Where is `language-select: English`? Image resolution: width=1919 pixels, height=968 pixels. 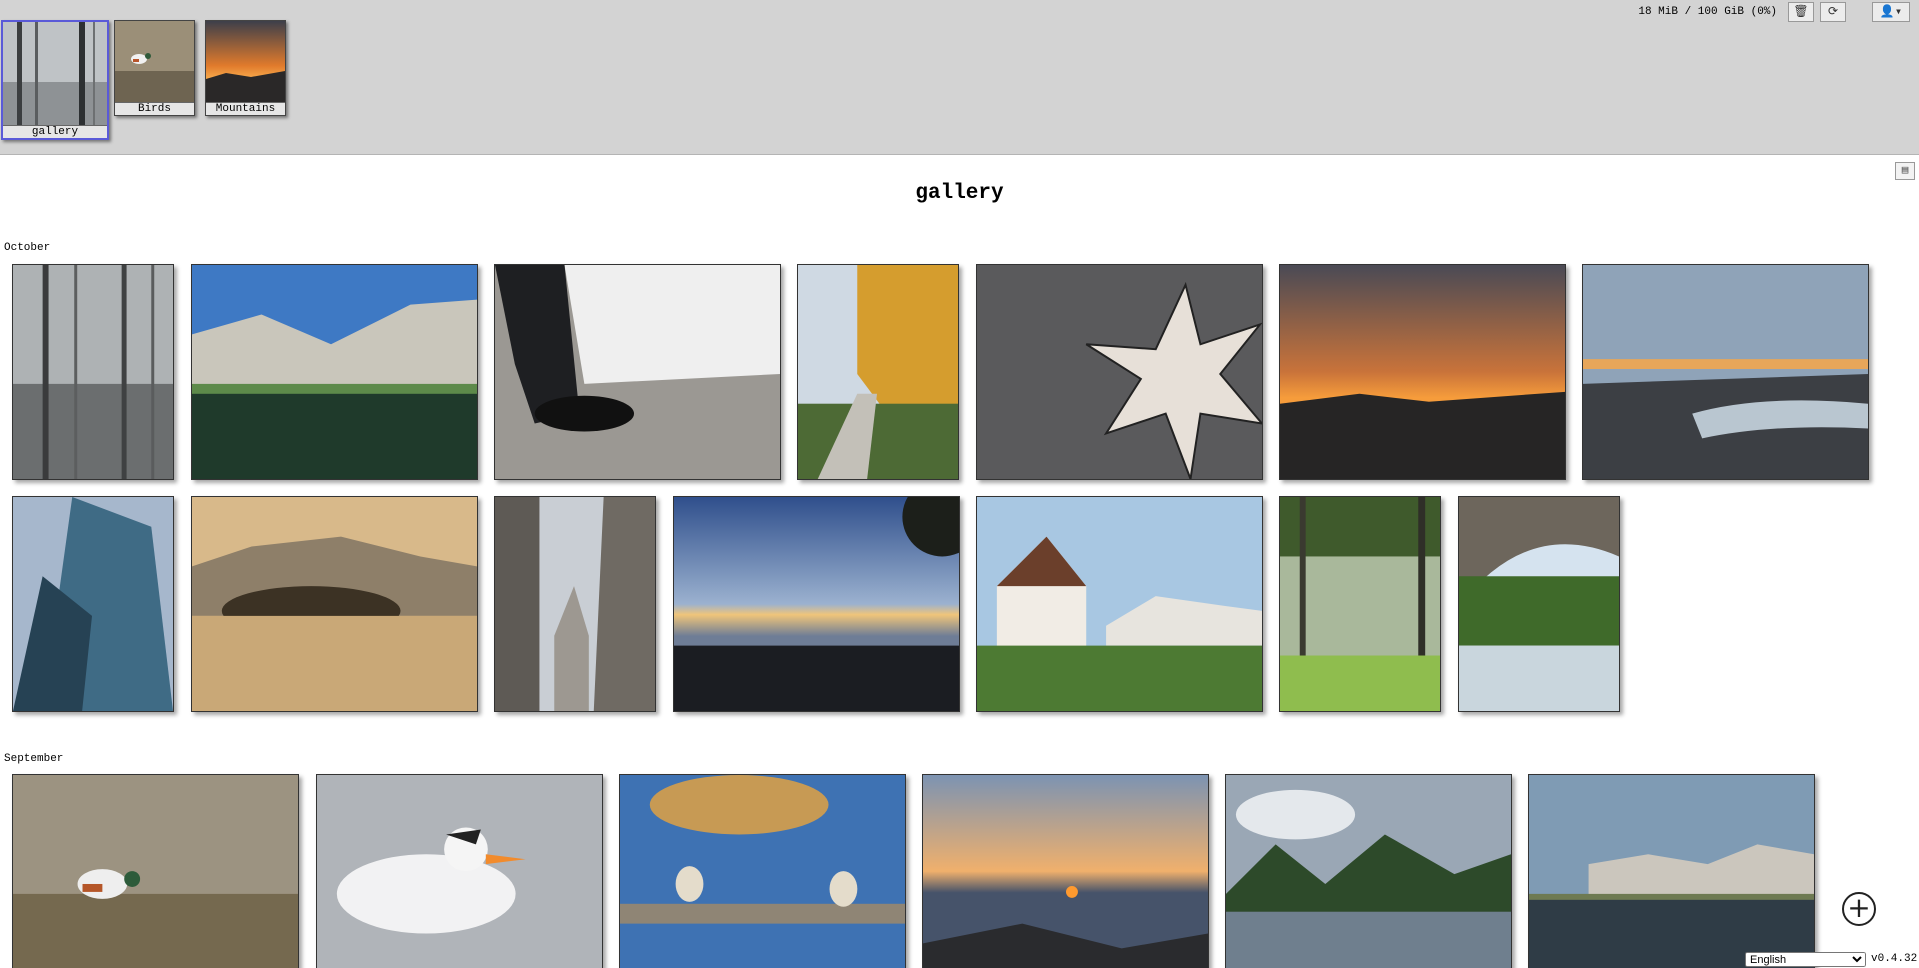
language-select: English is located at coordinates (1805, 959).